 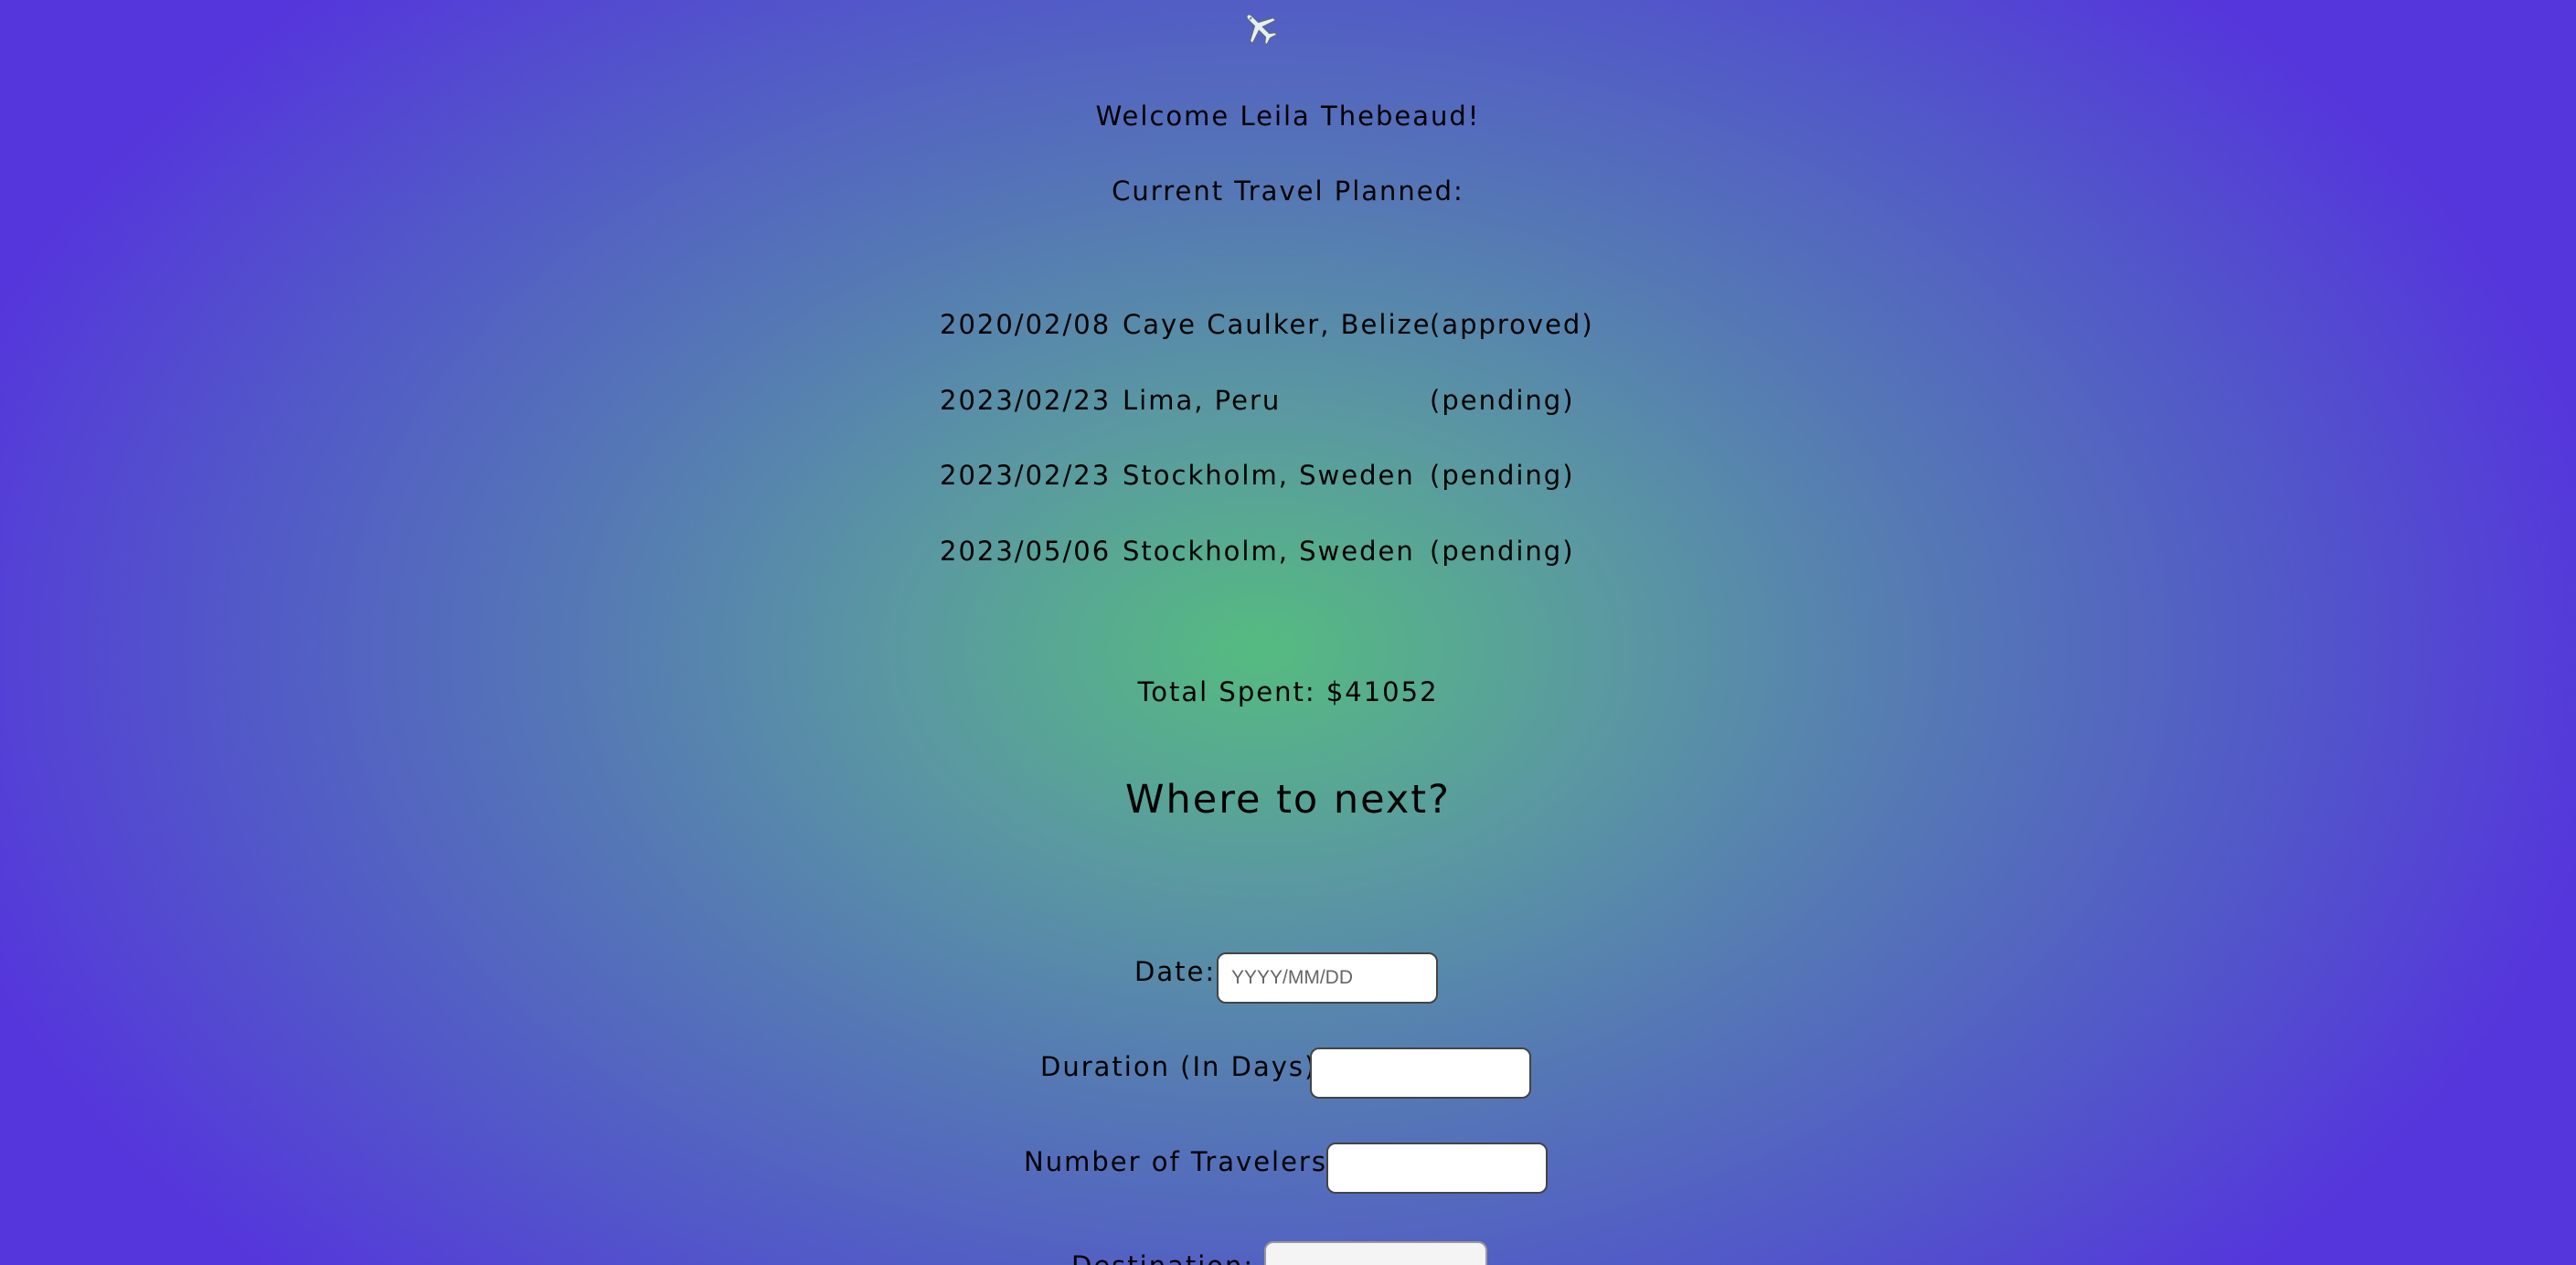 I want to click on airplane-icon, so click(x=1262, y=30).